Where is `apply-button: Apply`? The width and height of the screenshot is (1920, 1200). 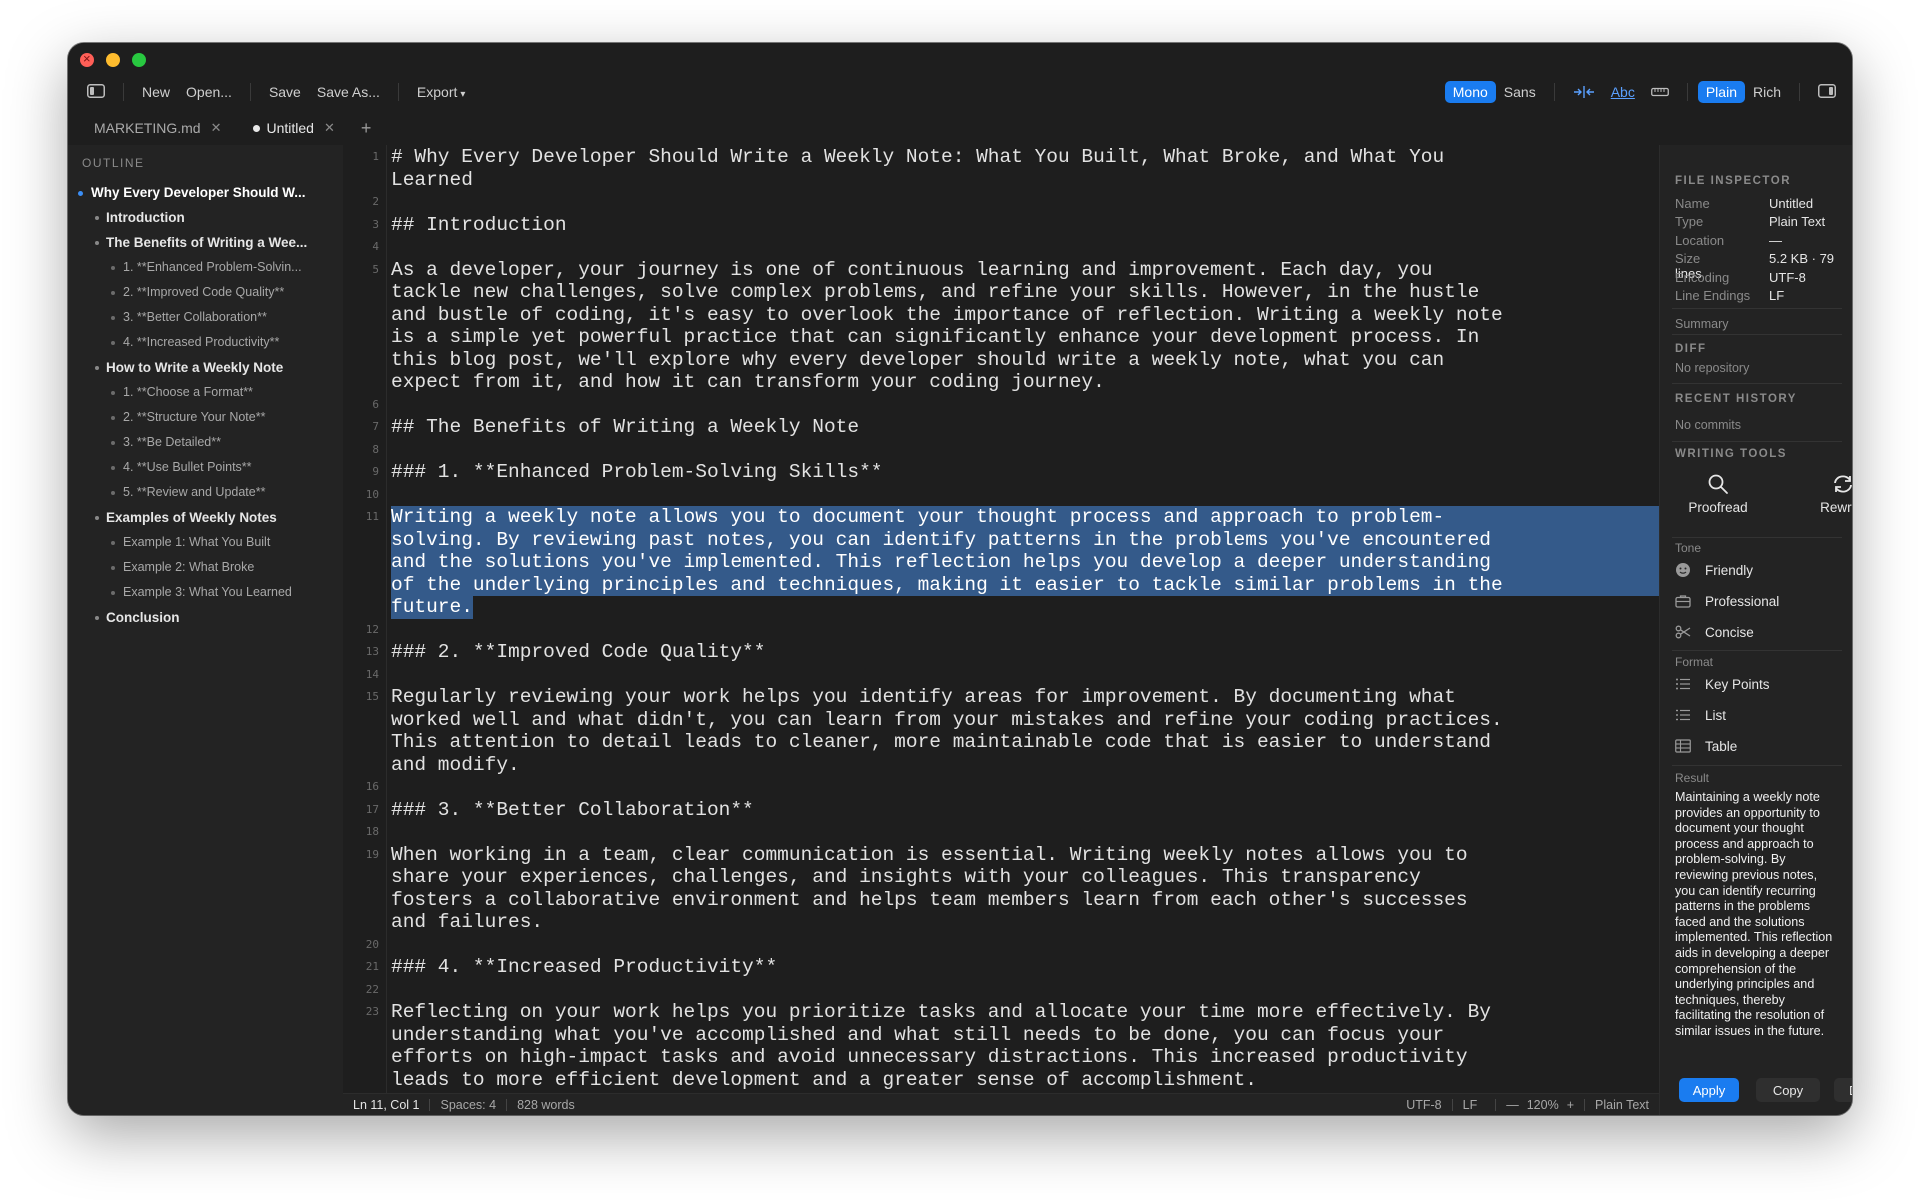 apply-button: Apply is located at coordinates (1709, 1090).